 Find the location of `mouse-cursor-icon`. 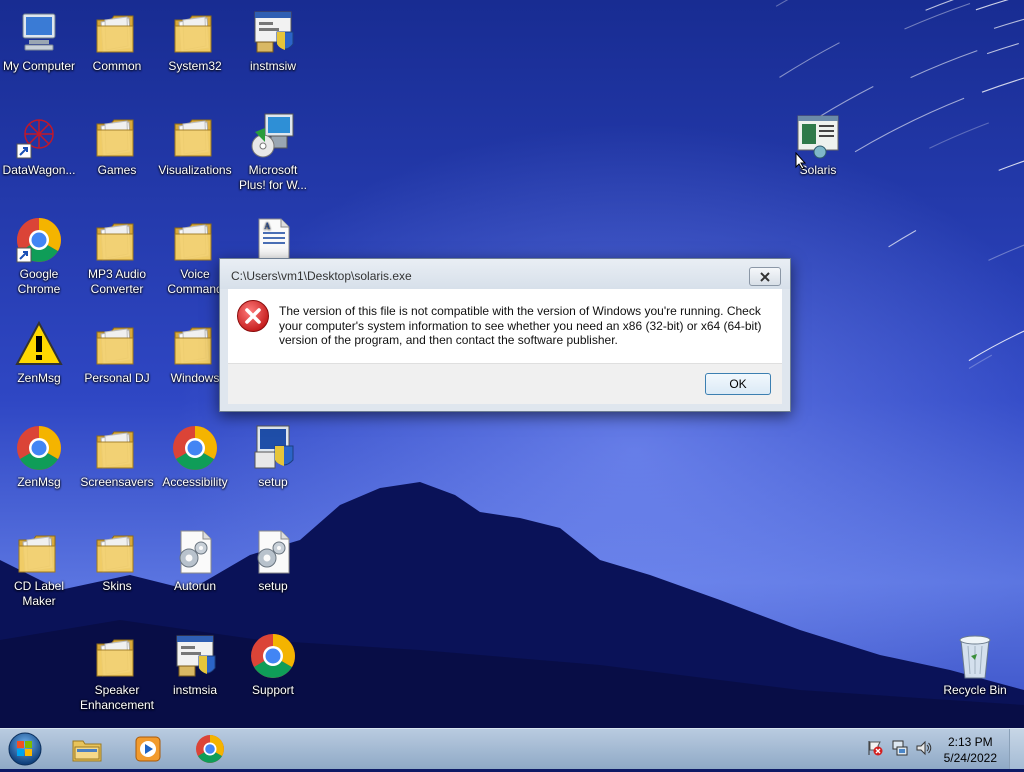

mouse-cursor-icon is located at coordinates (801, 161).